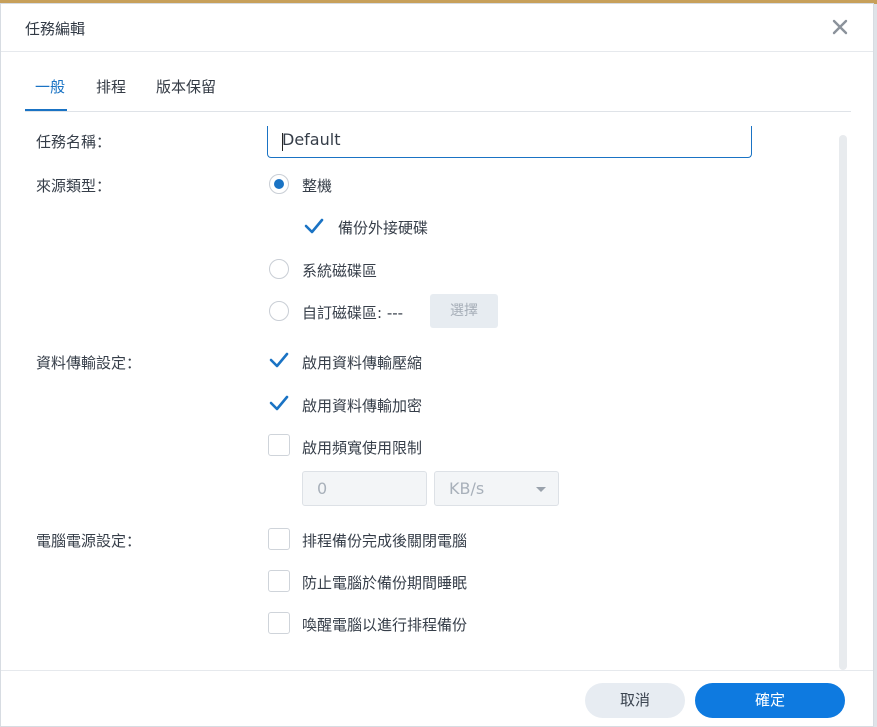  I want to click on tabs-divider, so click(438, 111).